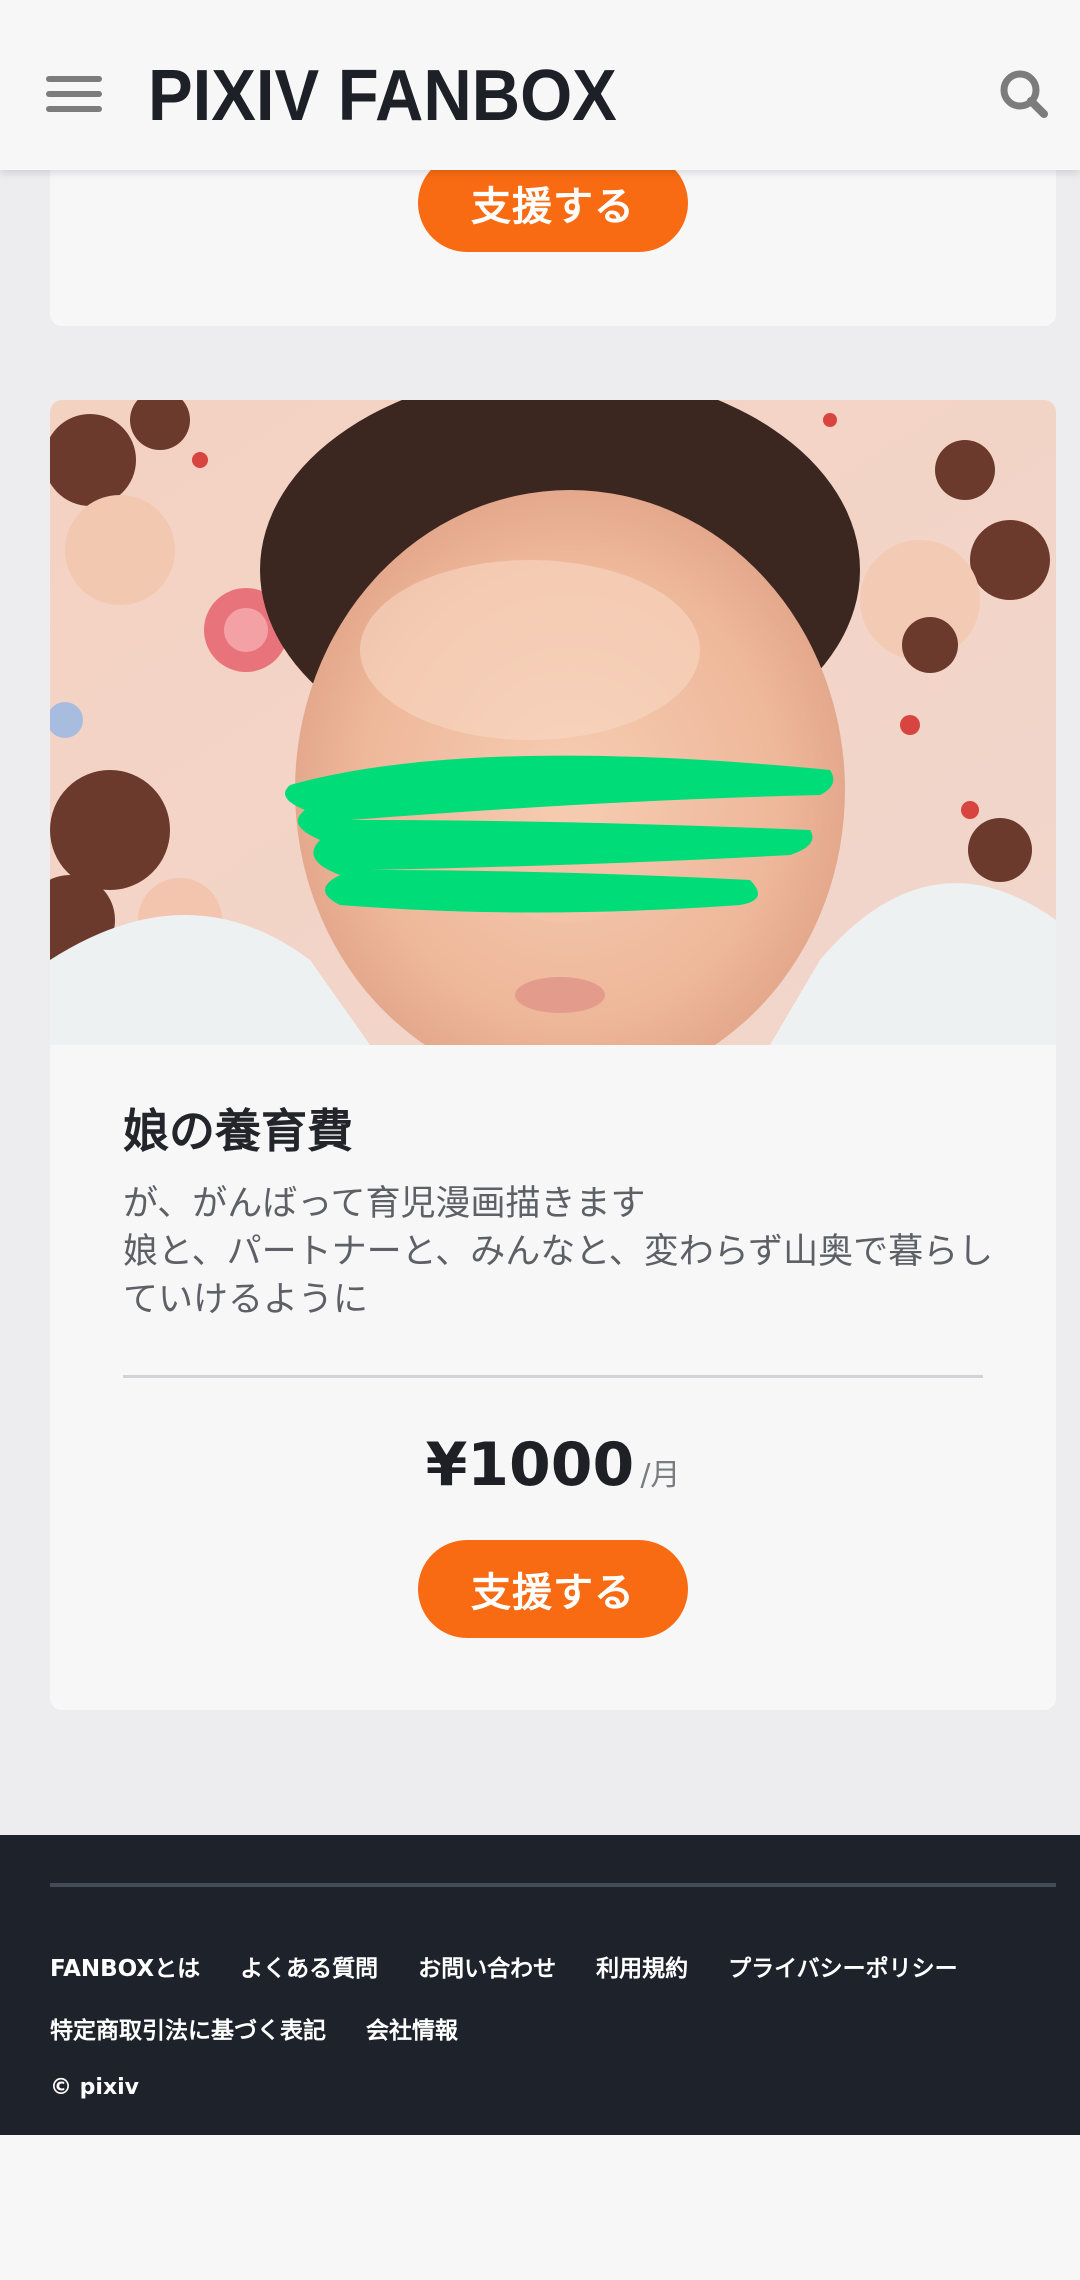  I want to click on top-bar: PIXIV FANBOX, so click(540, 85).